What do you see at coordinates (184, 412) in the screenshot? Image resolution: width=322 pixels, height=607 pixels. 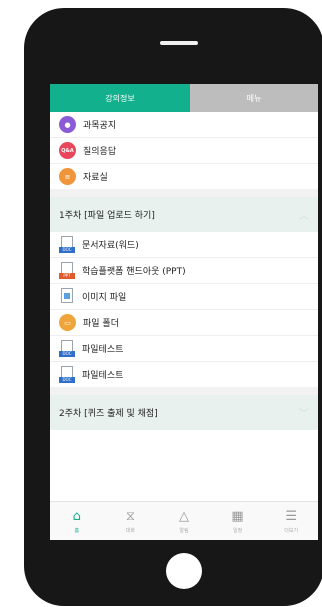 I see `week2-header: 2주차 [퀴즈 출제 및 채점] ﹀` at bounding box center [184, 412].